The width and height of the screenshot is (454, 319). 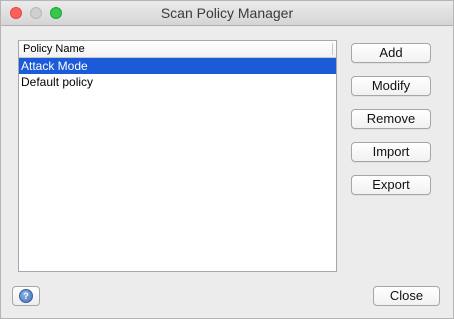 What do you see at coordinates (177, 82) in the screenshot?
I see `policy-row-default-policy: Default policy` at bounding box center [177, 82].